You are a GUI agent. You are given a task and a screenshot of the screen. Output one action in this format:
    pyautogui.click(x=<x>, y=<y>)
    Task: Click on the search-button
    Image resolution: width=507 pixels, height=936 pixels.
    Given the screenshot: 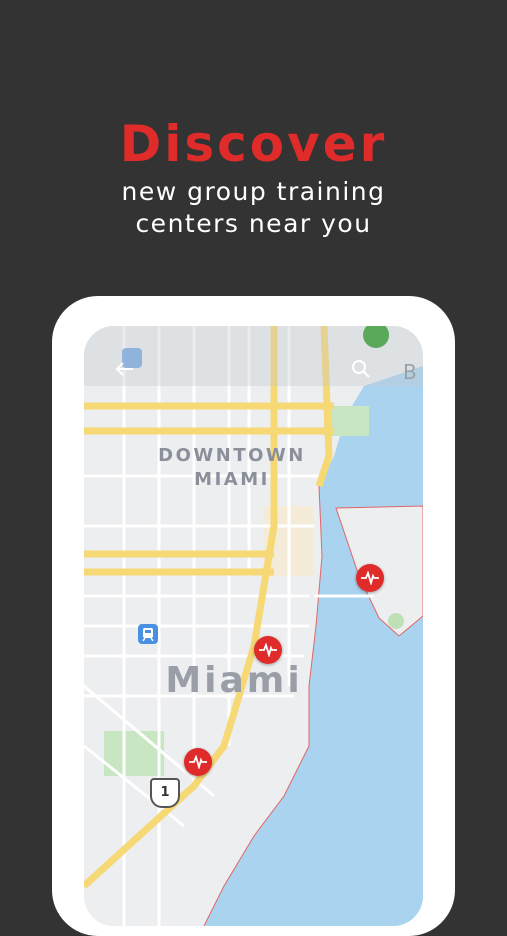 What is the action you would take?
    pyautogui.click(x=361, y=369)
    